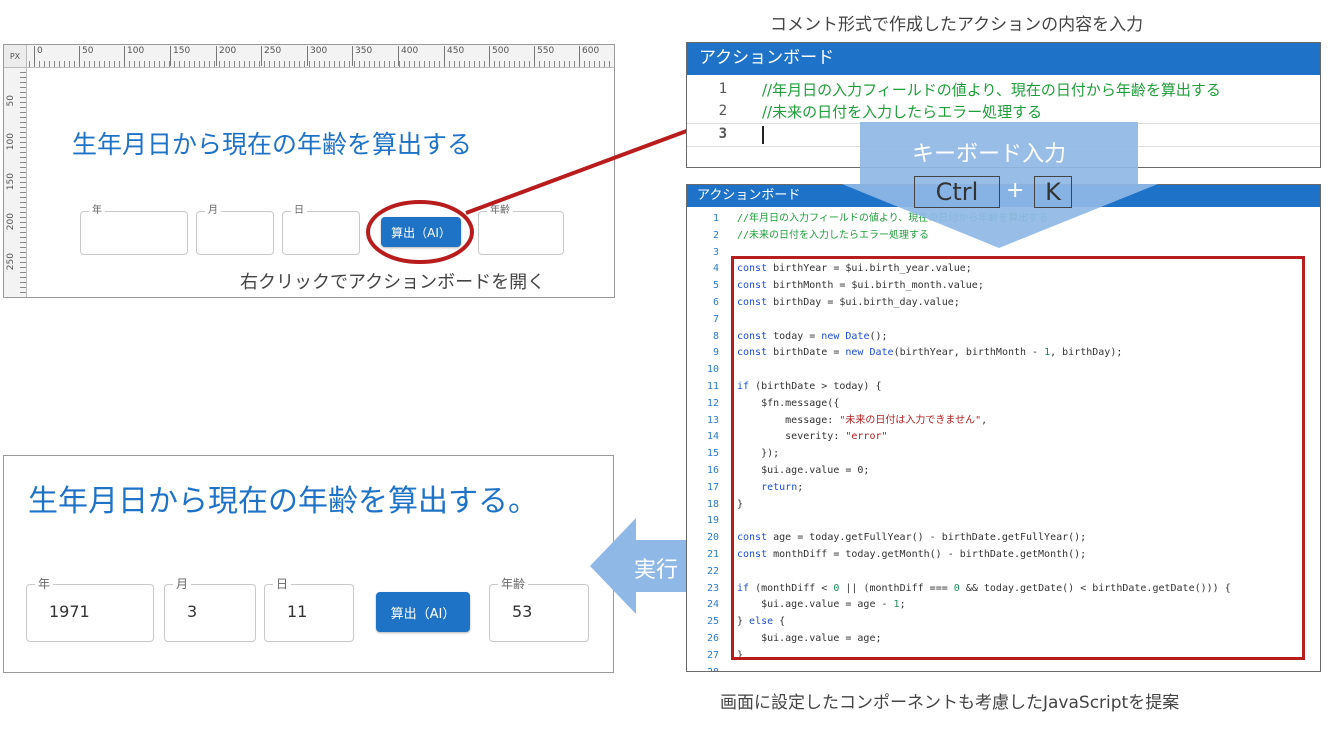 This screenshot has width=1338, height=730. Describe the element at coordinates (15, 56) in the screenshot. I see `ruler-unit: PX` at that location.